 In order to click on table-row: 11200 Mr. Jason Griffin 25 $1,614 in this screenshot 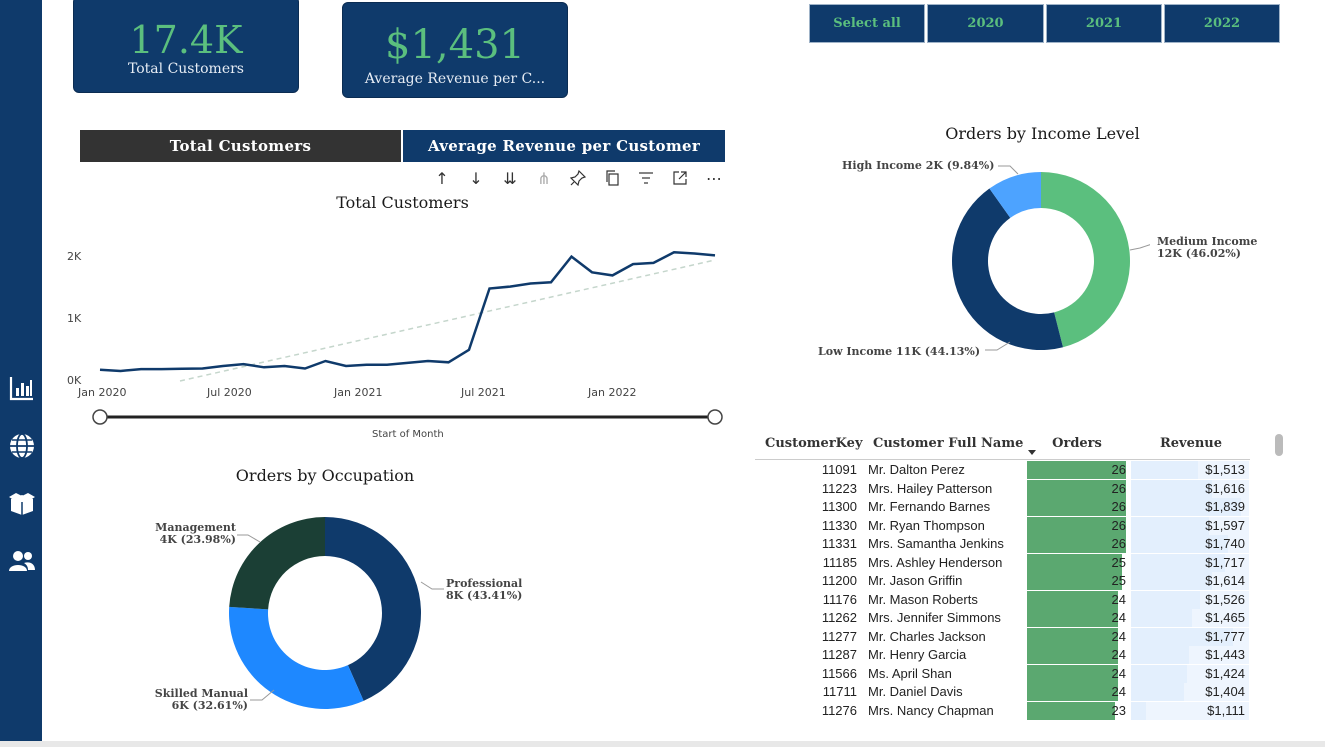, I will do `click(1005, 581)`.